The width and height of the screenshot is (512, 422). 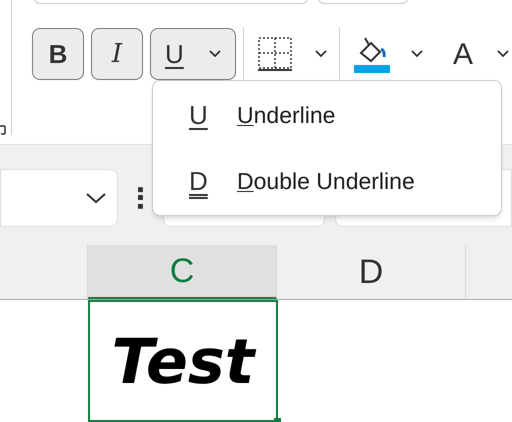 I want to click on italic-button: I, so click(x=117, y=54).